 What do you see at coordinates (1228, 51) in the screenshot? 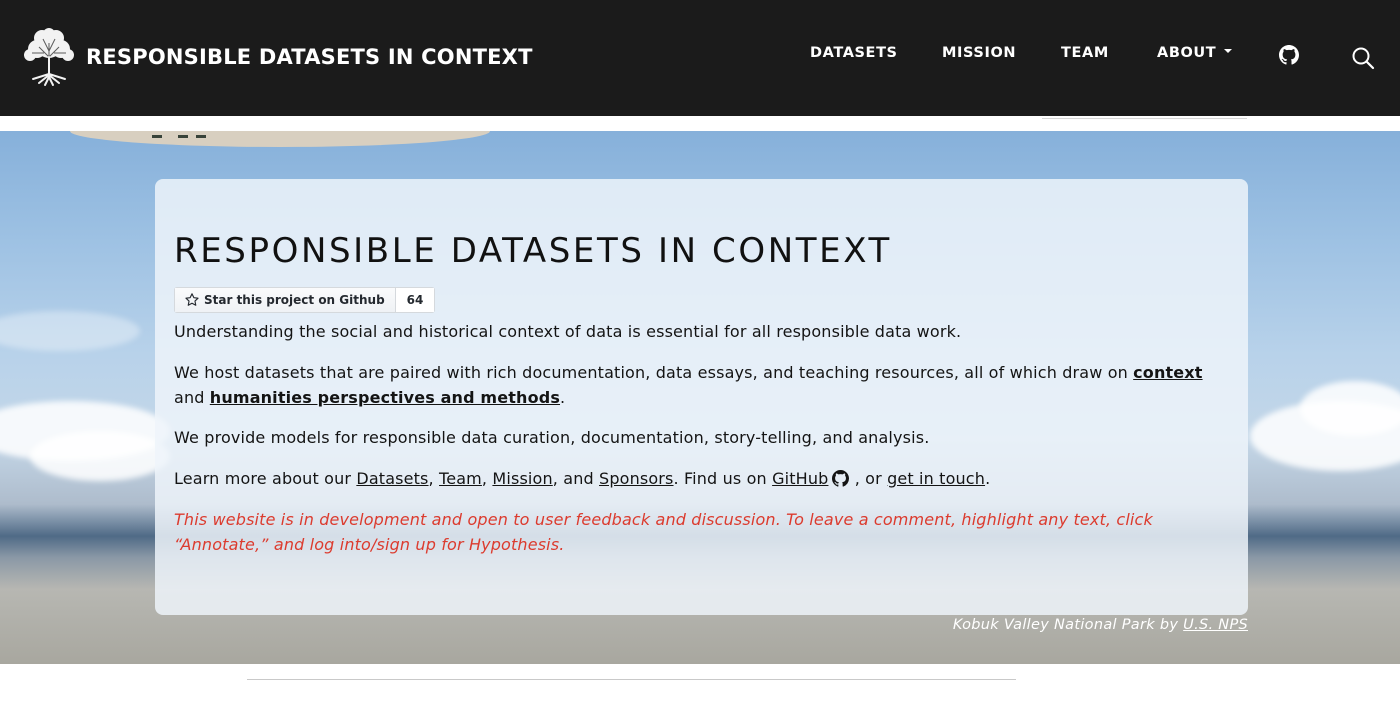
I see `caret-down-icon` at bounding box center [1228, 51].